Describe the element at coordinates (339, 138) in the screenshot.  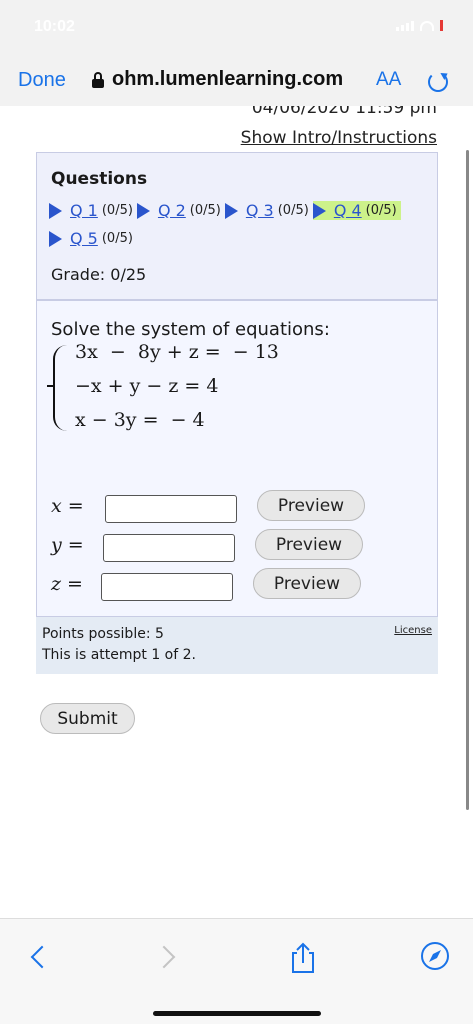
I see `intro-instructions-link: Show Intro/Instructions` at that location.